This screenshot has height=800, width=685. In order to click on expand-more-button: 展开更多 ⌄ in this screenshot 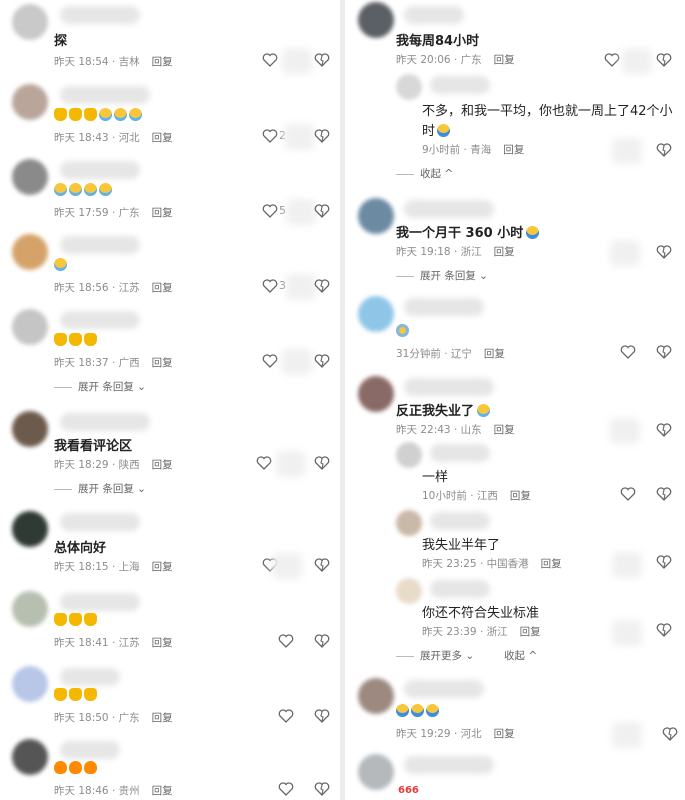, I will do `click(435, 655)`.